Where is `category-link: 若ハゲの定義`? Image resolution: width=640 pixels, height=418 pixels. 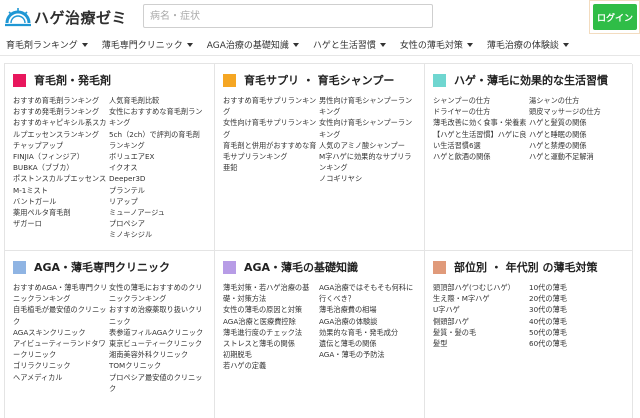
category-link: 若ハゲの定義 is located at coordinates (271, 365).